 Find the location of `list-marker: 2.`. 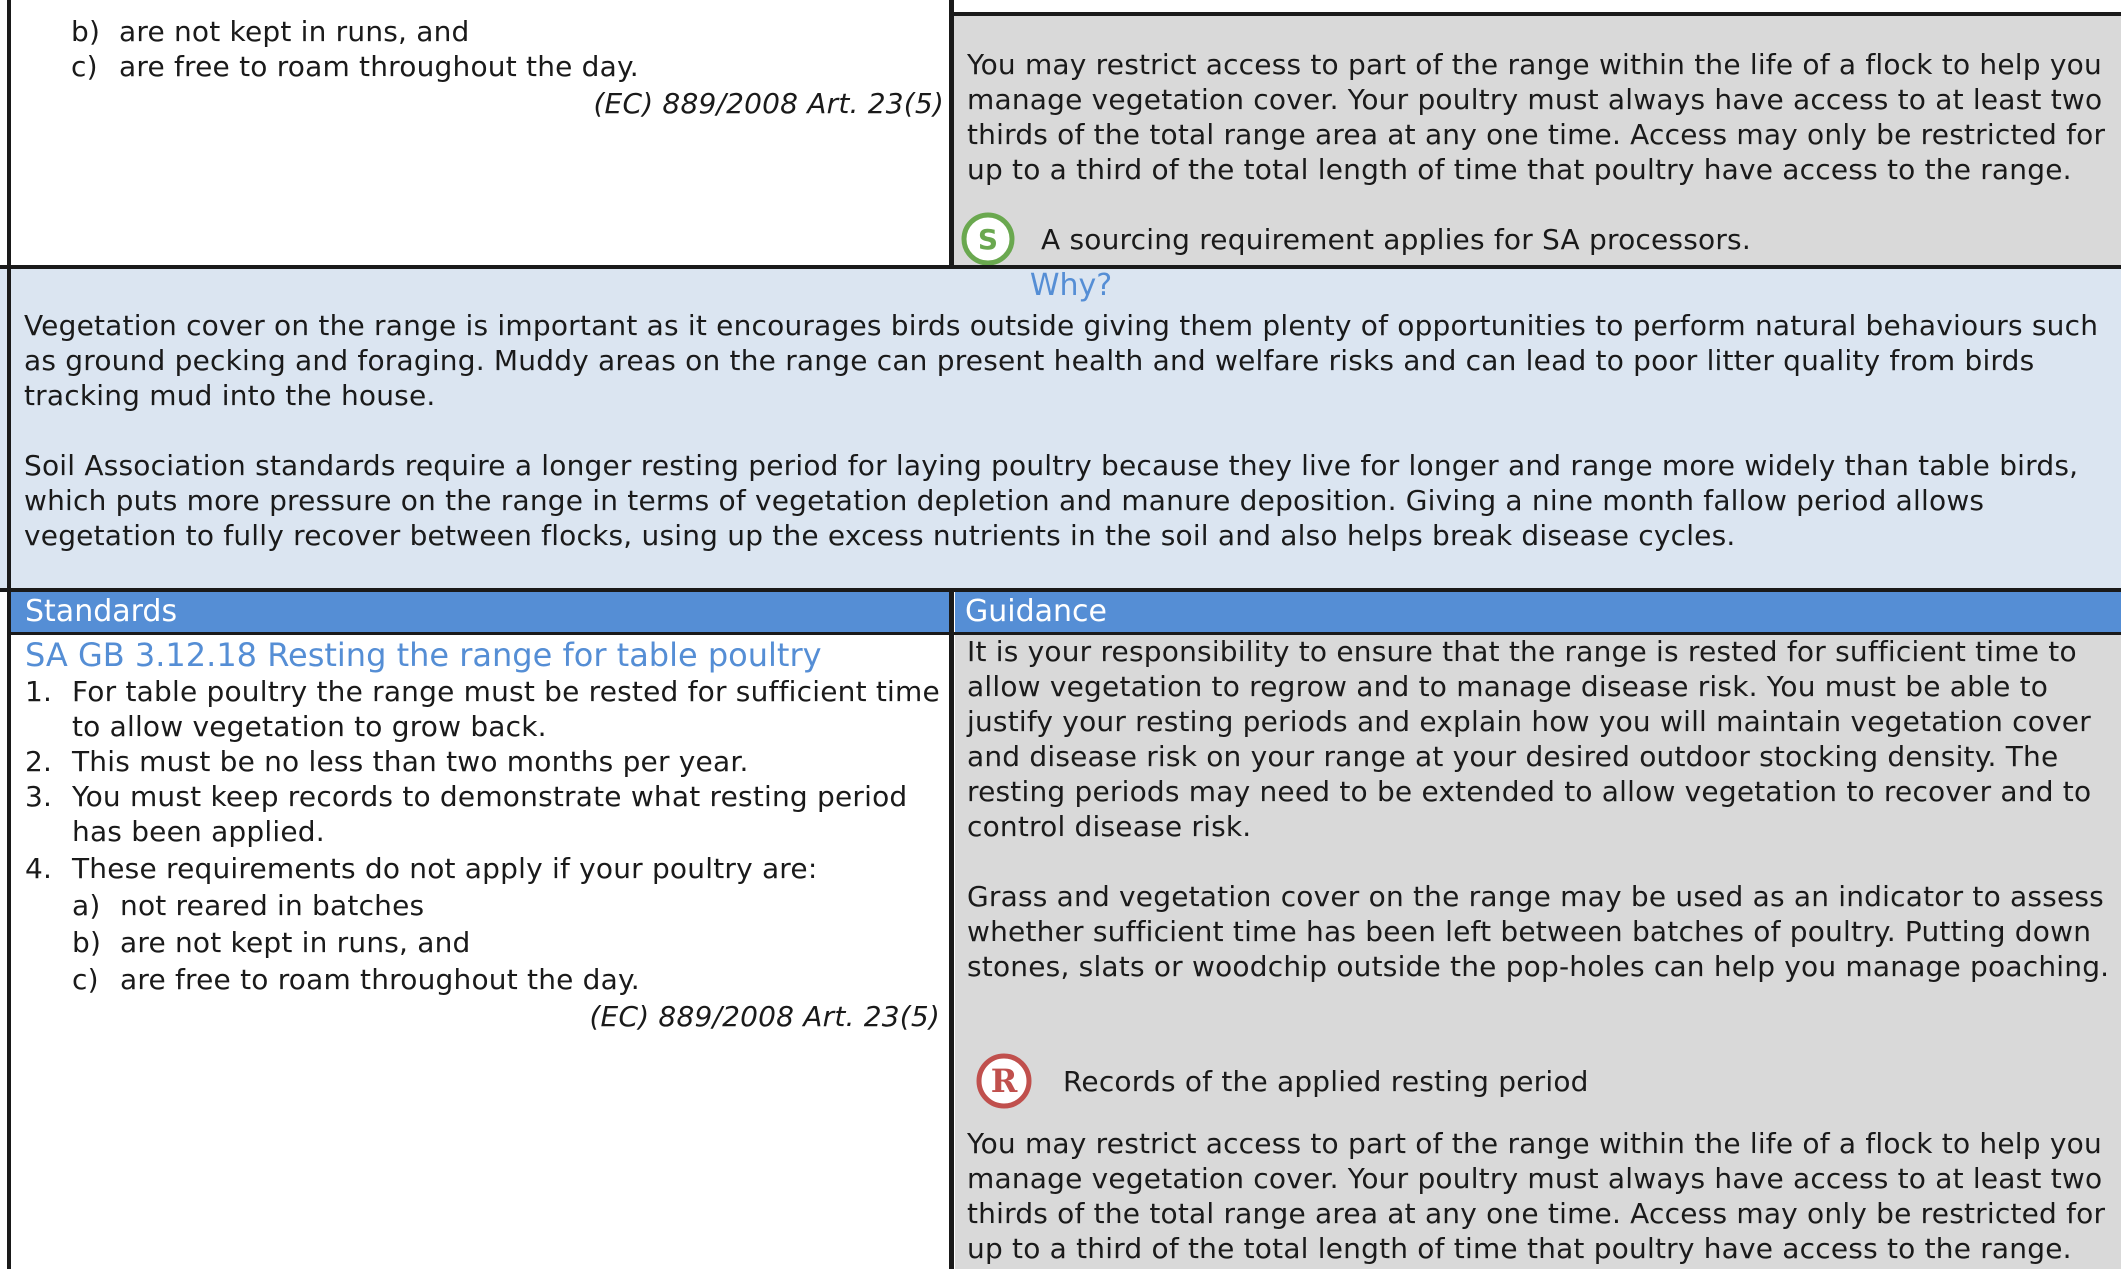

list-marker: 2. is located at coordinates (39, 761).